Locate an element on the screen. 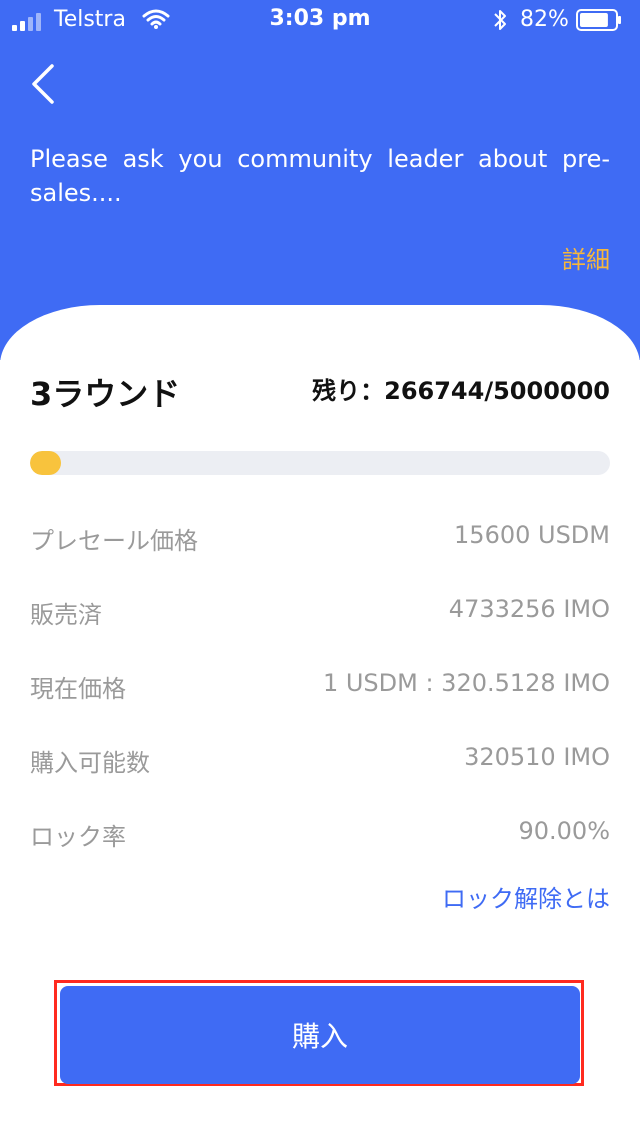 This screenshot has height=1136, width=640. info-value: 4733256 IMO is located at coordinates (529, 609).